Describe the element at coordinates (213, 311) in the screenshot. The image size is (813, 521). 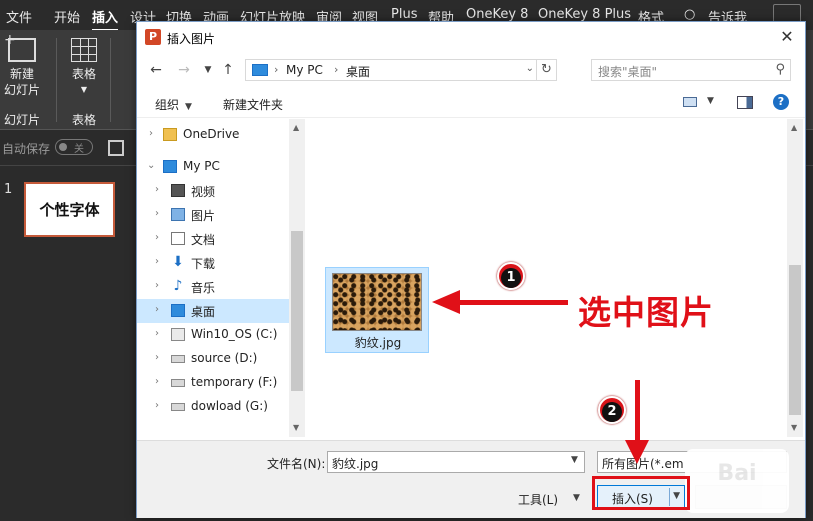
I see `nav-item-desktop: › 桌面` at that location.